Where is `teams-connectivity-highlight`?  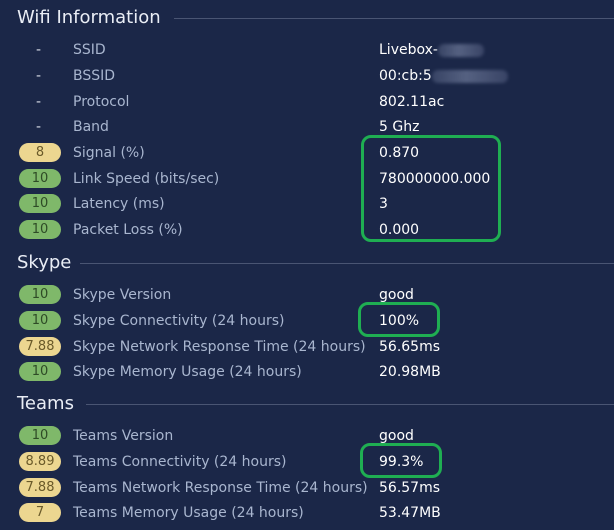 teams-connectivity-highlight is located at coordinates (401, 460).